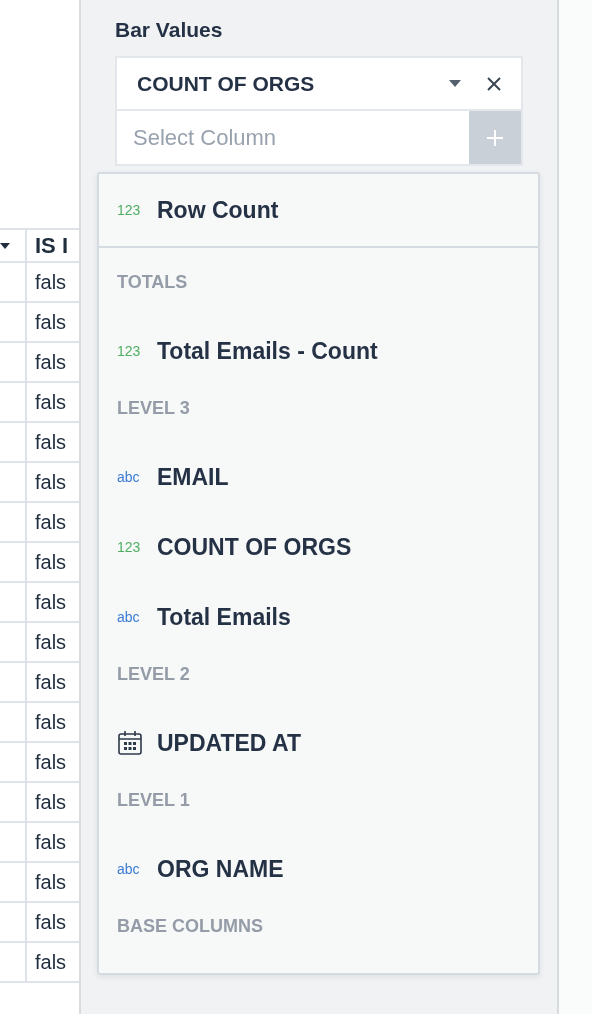 The image size is (592, 1014). What do you see at coordinates (494, 83) in the screenshot?
I see `close-icon` at bounding box center [494, 83].